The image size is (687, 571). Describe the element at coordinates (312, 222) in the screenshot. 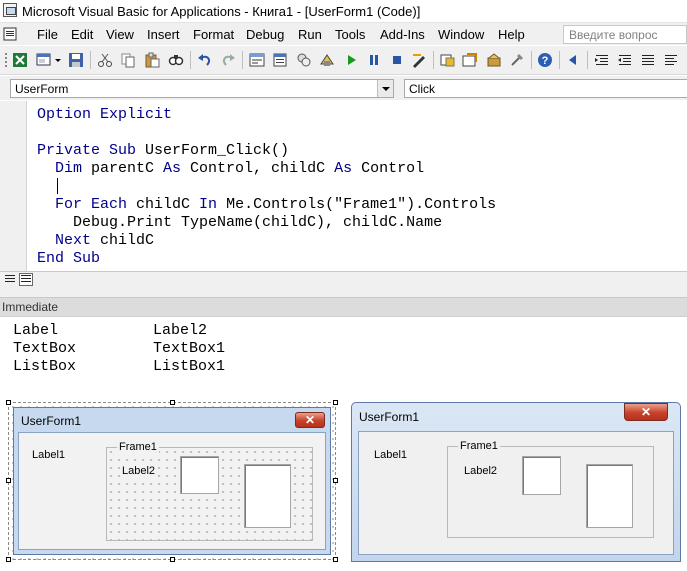

I see `code-text: TypeName(childC), childC.Name` at that location.